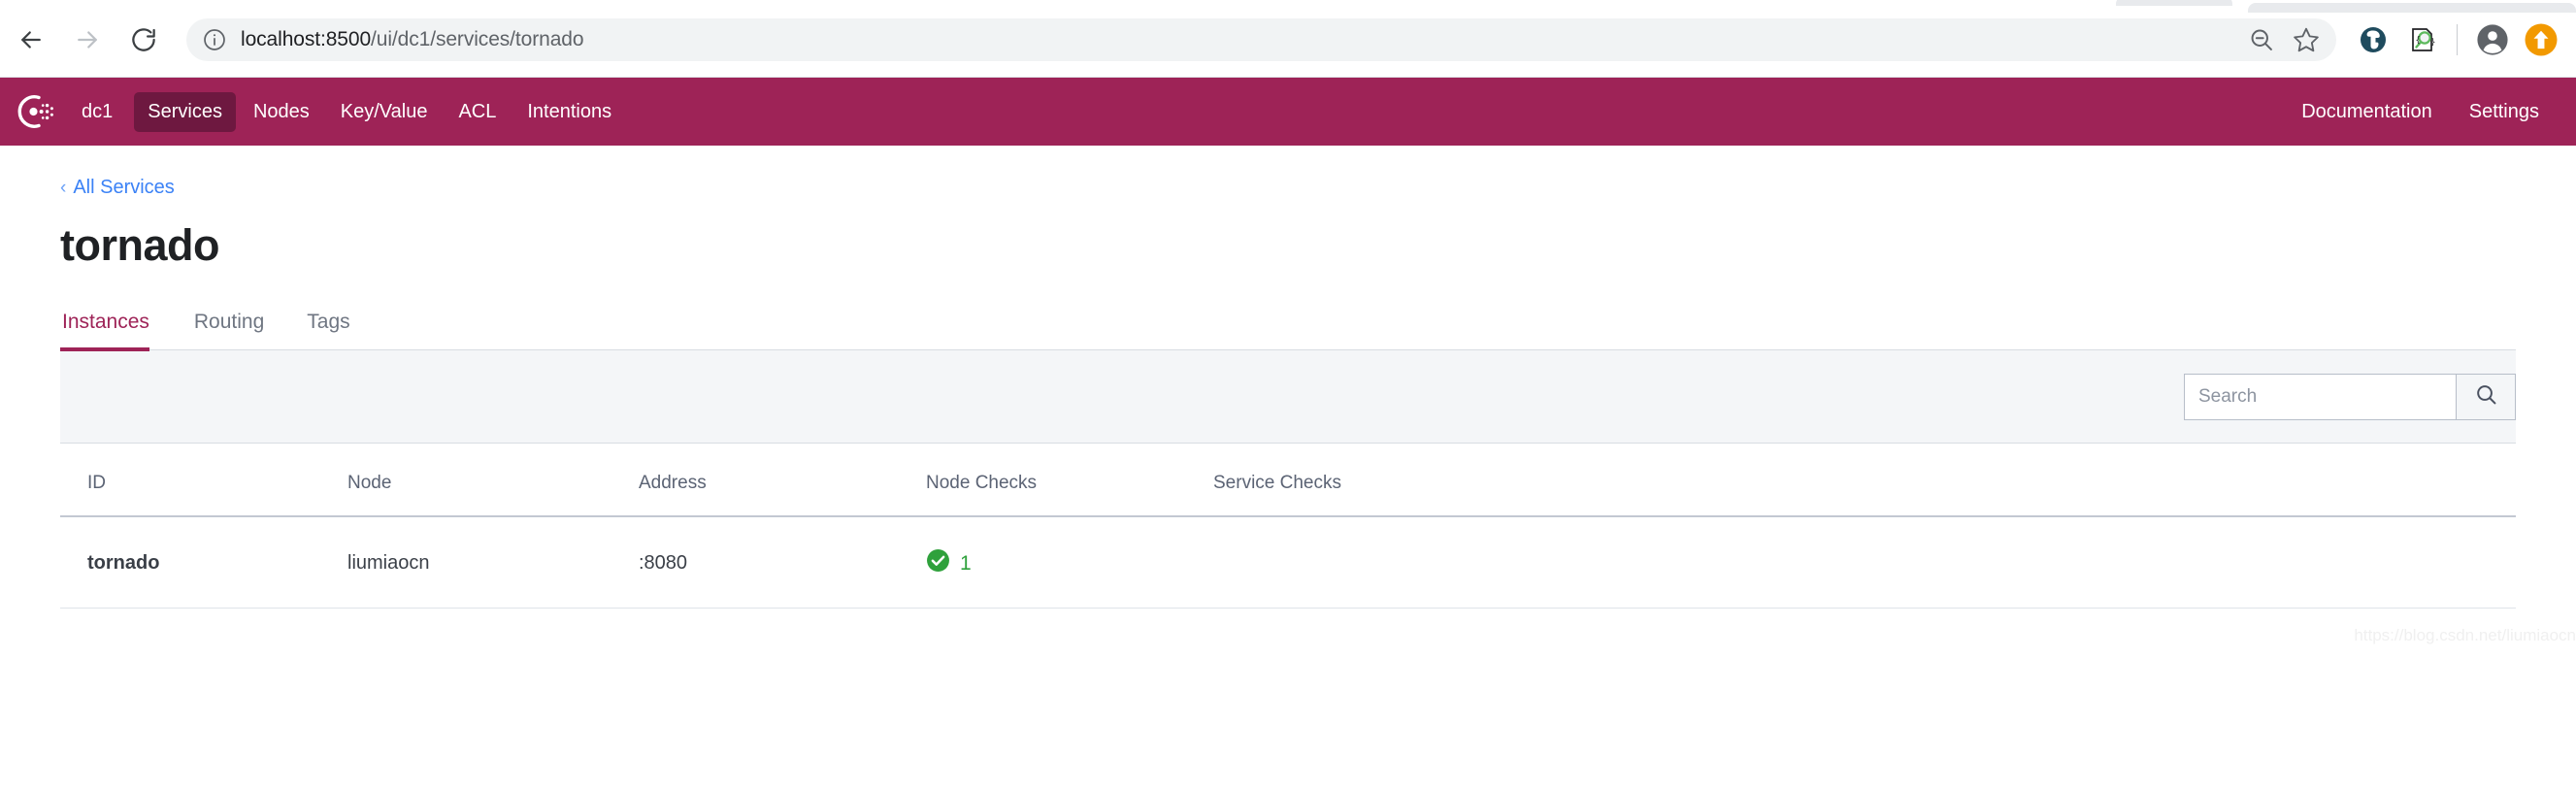 Image resolution: width=2576 pixels, height=790 pixels. Describe the element at coordinates (477, 112) in the screenshot. I see `nav-item-acl: ACL` at that location.